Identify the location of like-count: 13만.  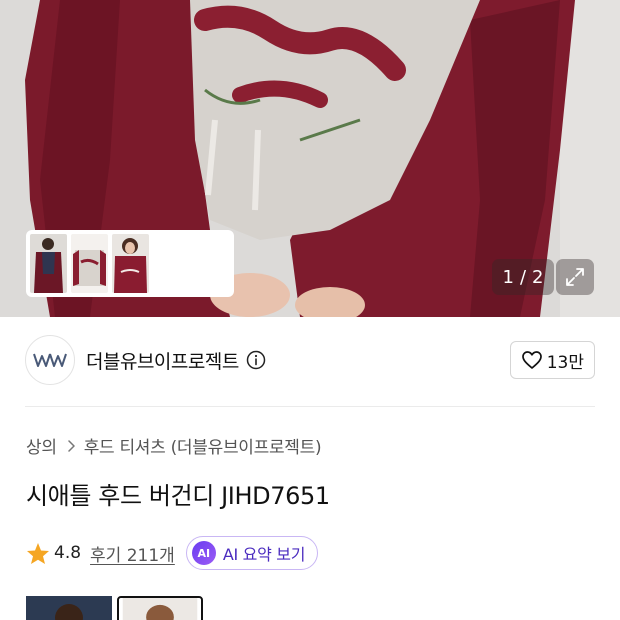
(565, 362).